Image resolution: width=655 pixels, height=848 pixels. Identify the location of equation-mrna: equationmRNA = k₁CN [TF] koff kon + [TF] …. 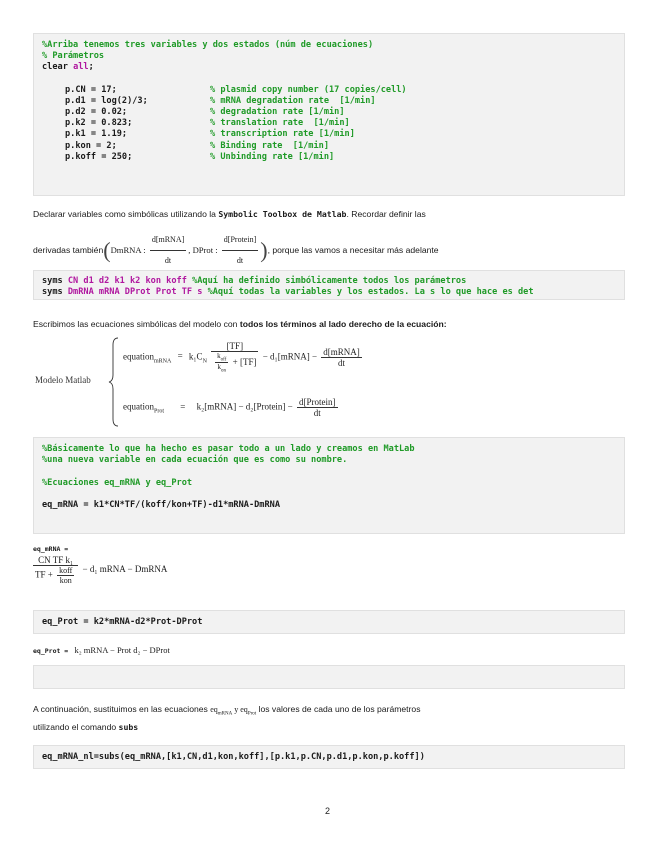
(242, 357).